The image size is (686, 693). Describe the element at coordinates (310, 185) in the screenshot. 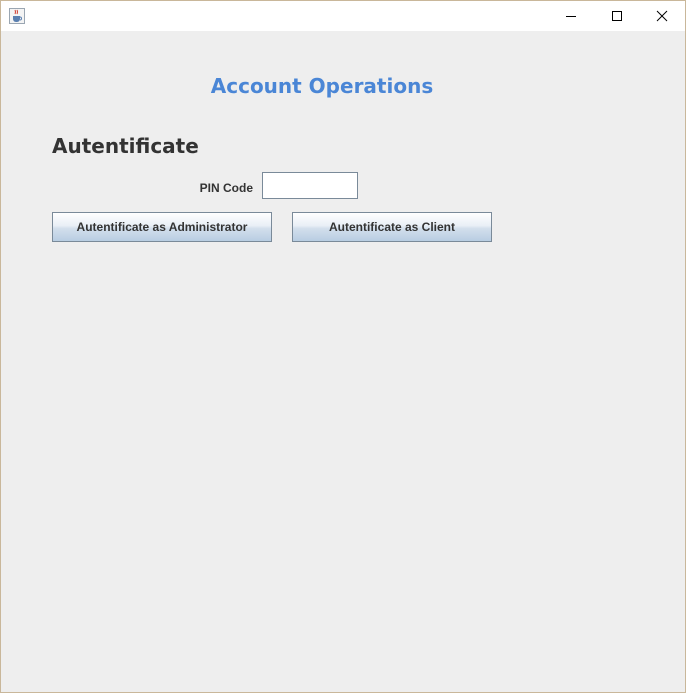

I see `pin-code-input` at that location.